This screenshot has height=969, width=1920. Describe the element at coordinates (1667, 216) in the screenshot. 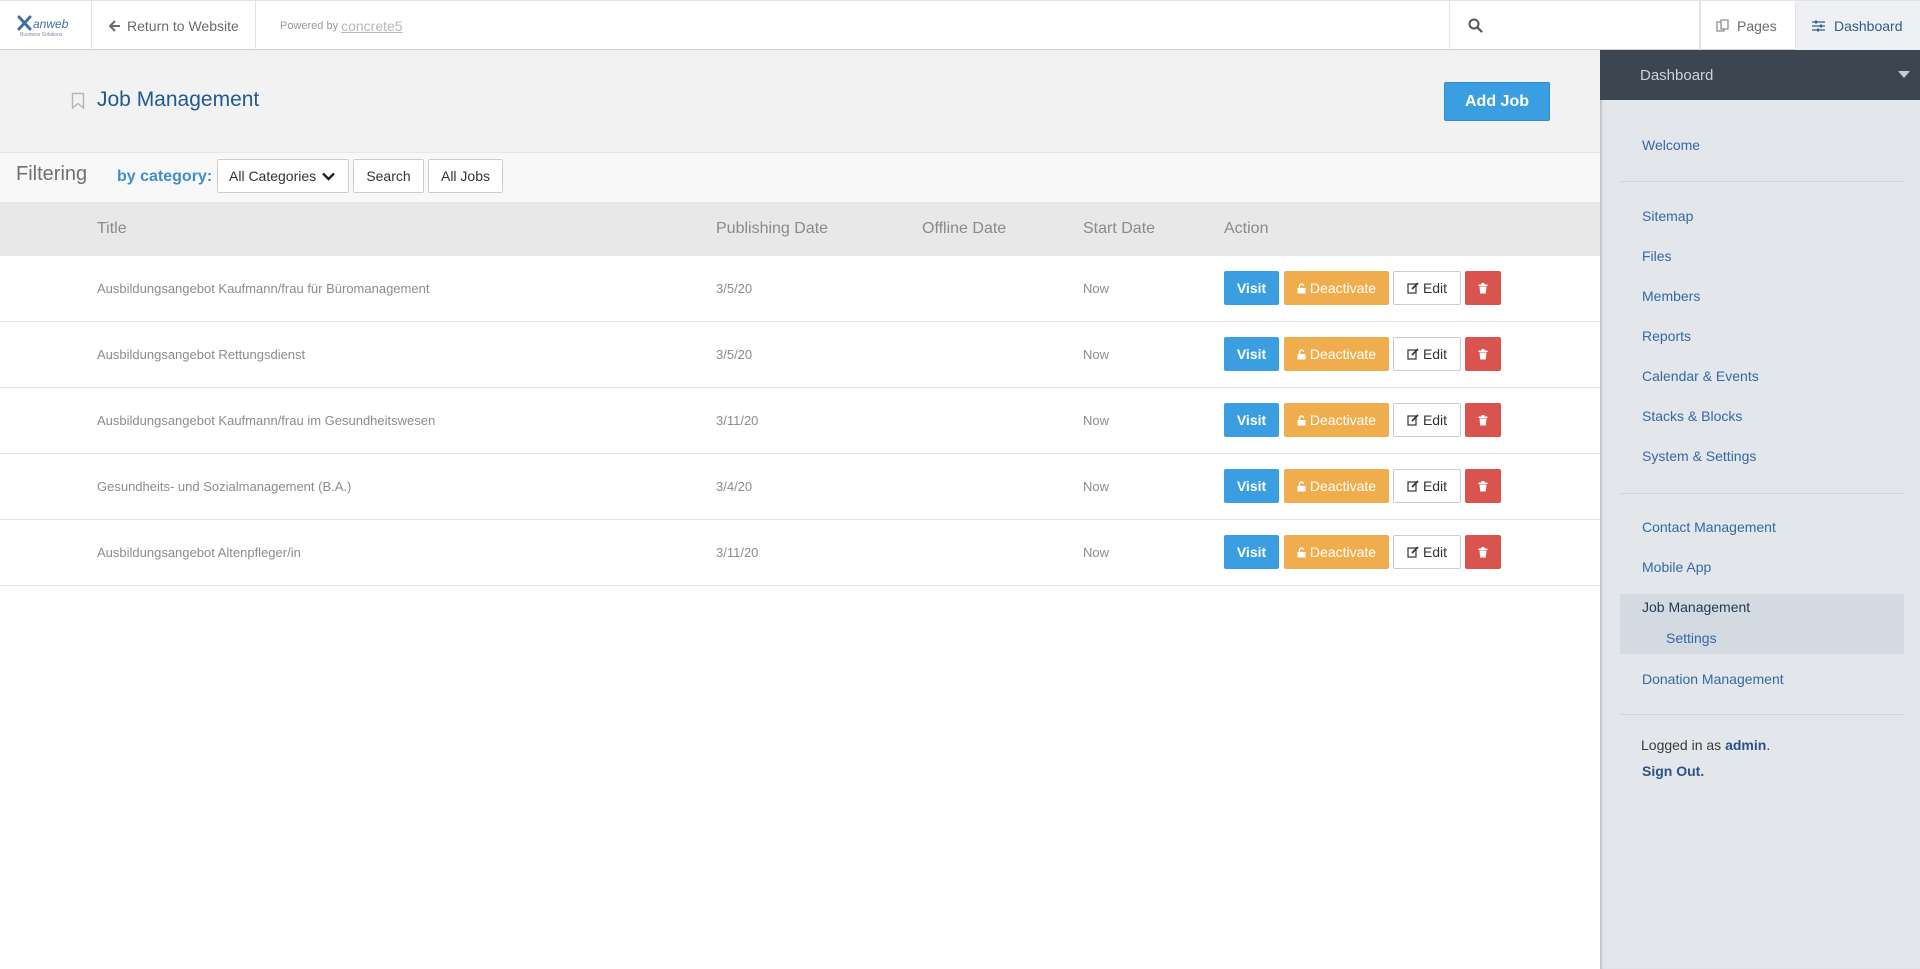

I see `nav-sitemap: Sitemap` at that location.